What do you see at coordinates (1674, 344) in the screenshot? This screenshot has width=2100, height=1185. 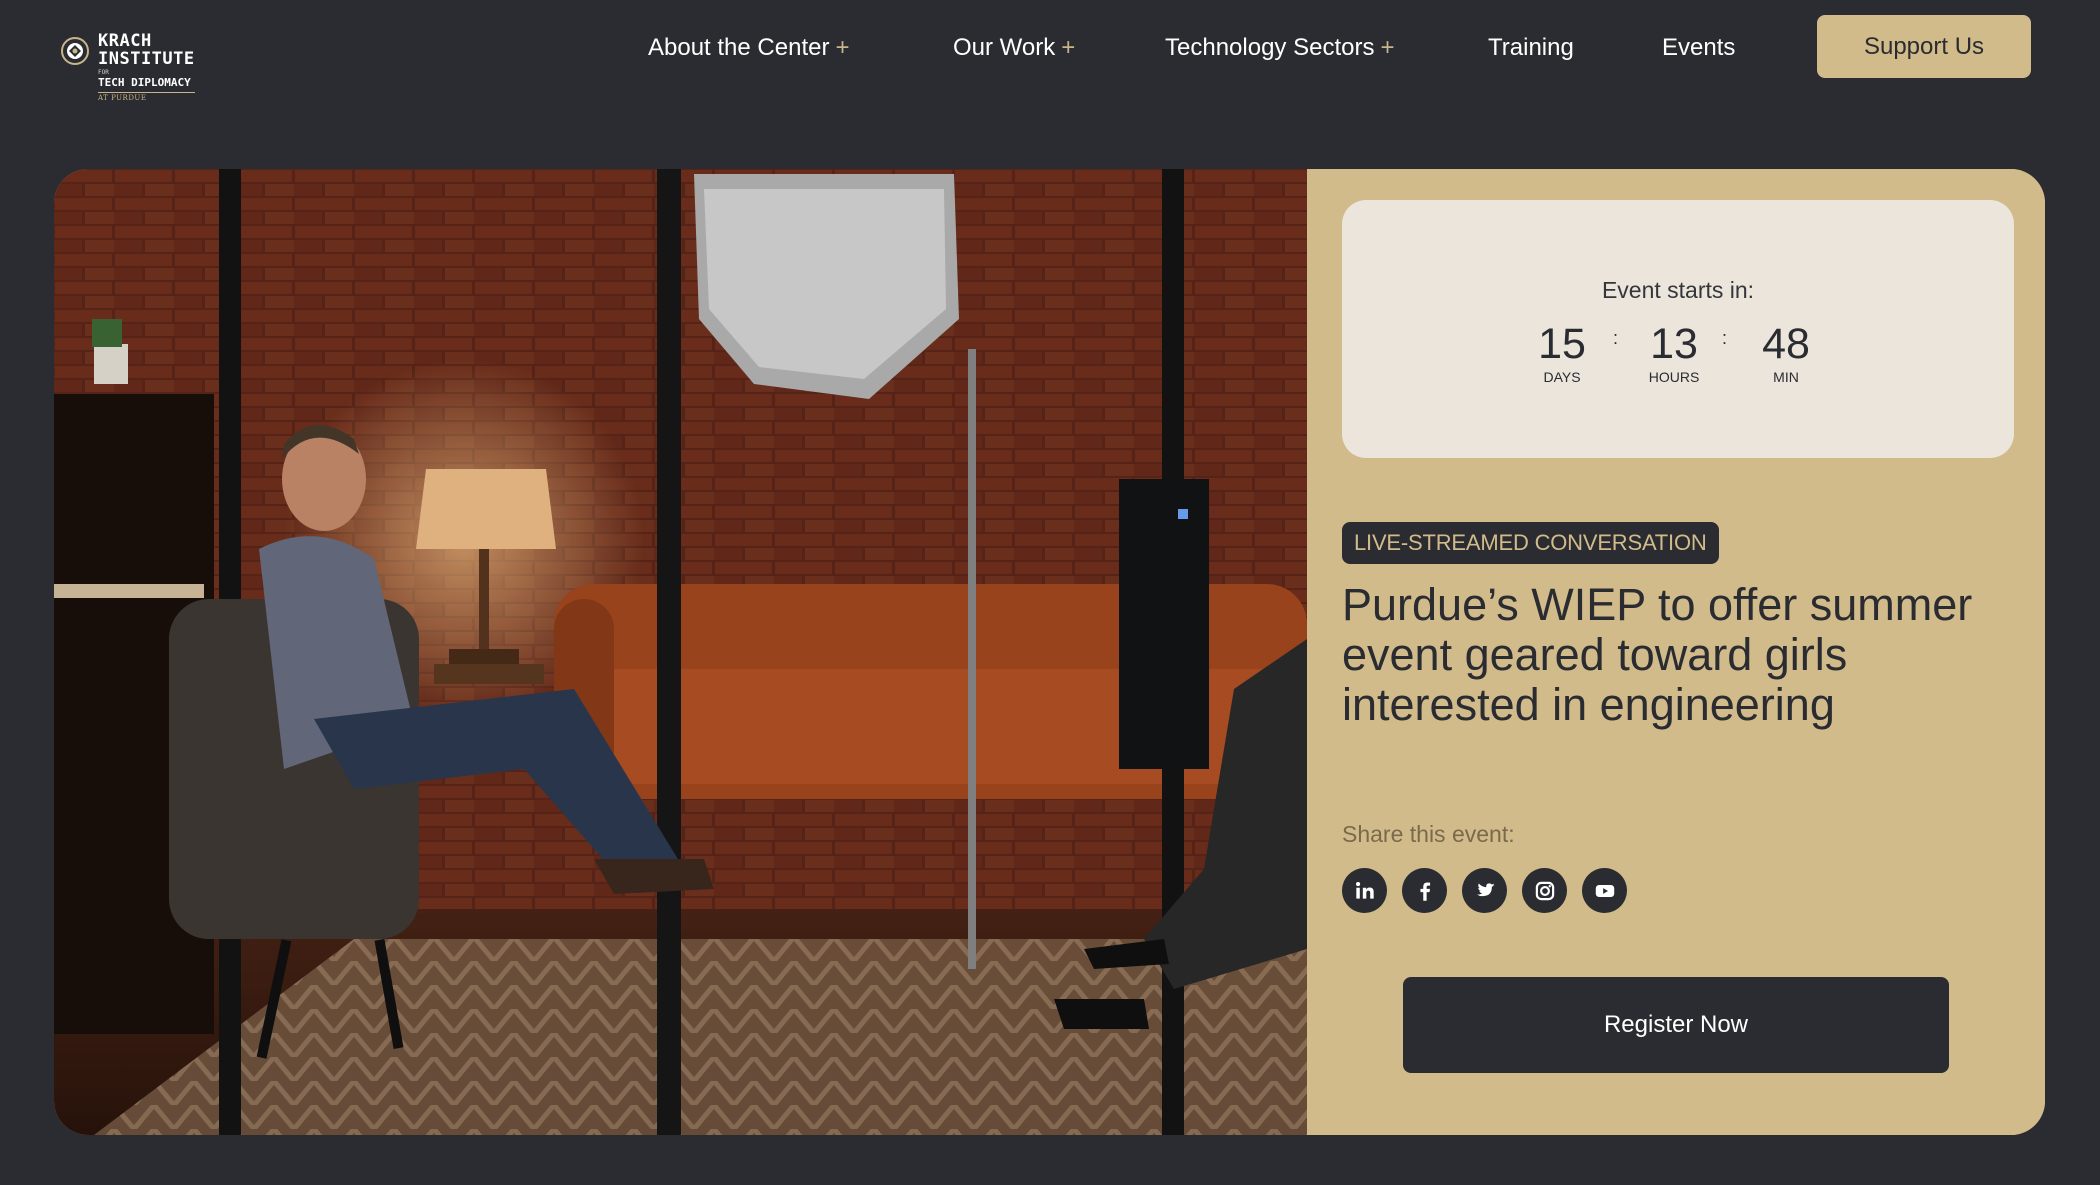 I see `countdown-hours-value: 13` at bounding box center [1674, 344].